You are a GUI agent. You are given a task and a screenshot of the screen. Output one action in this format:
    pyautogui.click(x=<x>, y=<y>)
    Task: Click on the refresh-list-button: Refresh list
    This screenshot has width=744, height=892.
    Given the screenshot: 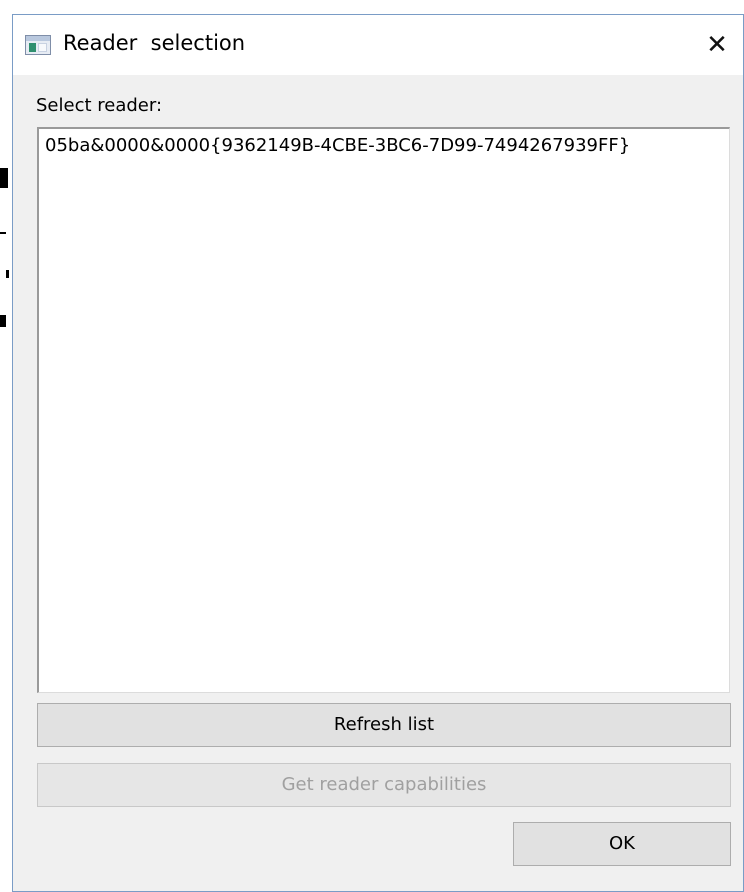 What is the action you would take?
    pyautogui.click(x=384, y=725)
    